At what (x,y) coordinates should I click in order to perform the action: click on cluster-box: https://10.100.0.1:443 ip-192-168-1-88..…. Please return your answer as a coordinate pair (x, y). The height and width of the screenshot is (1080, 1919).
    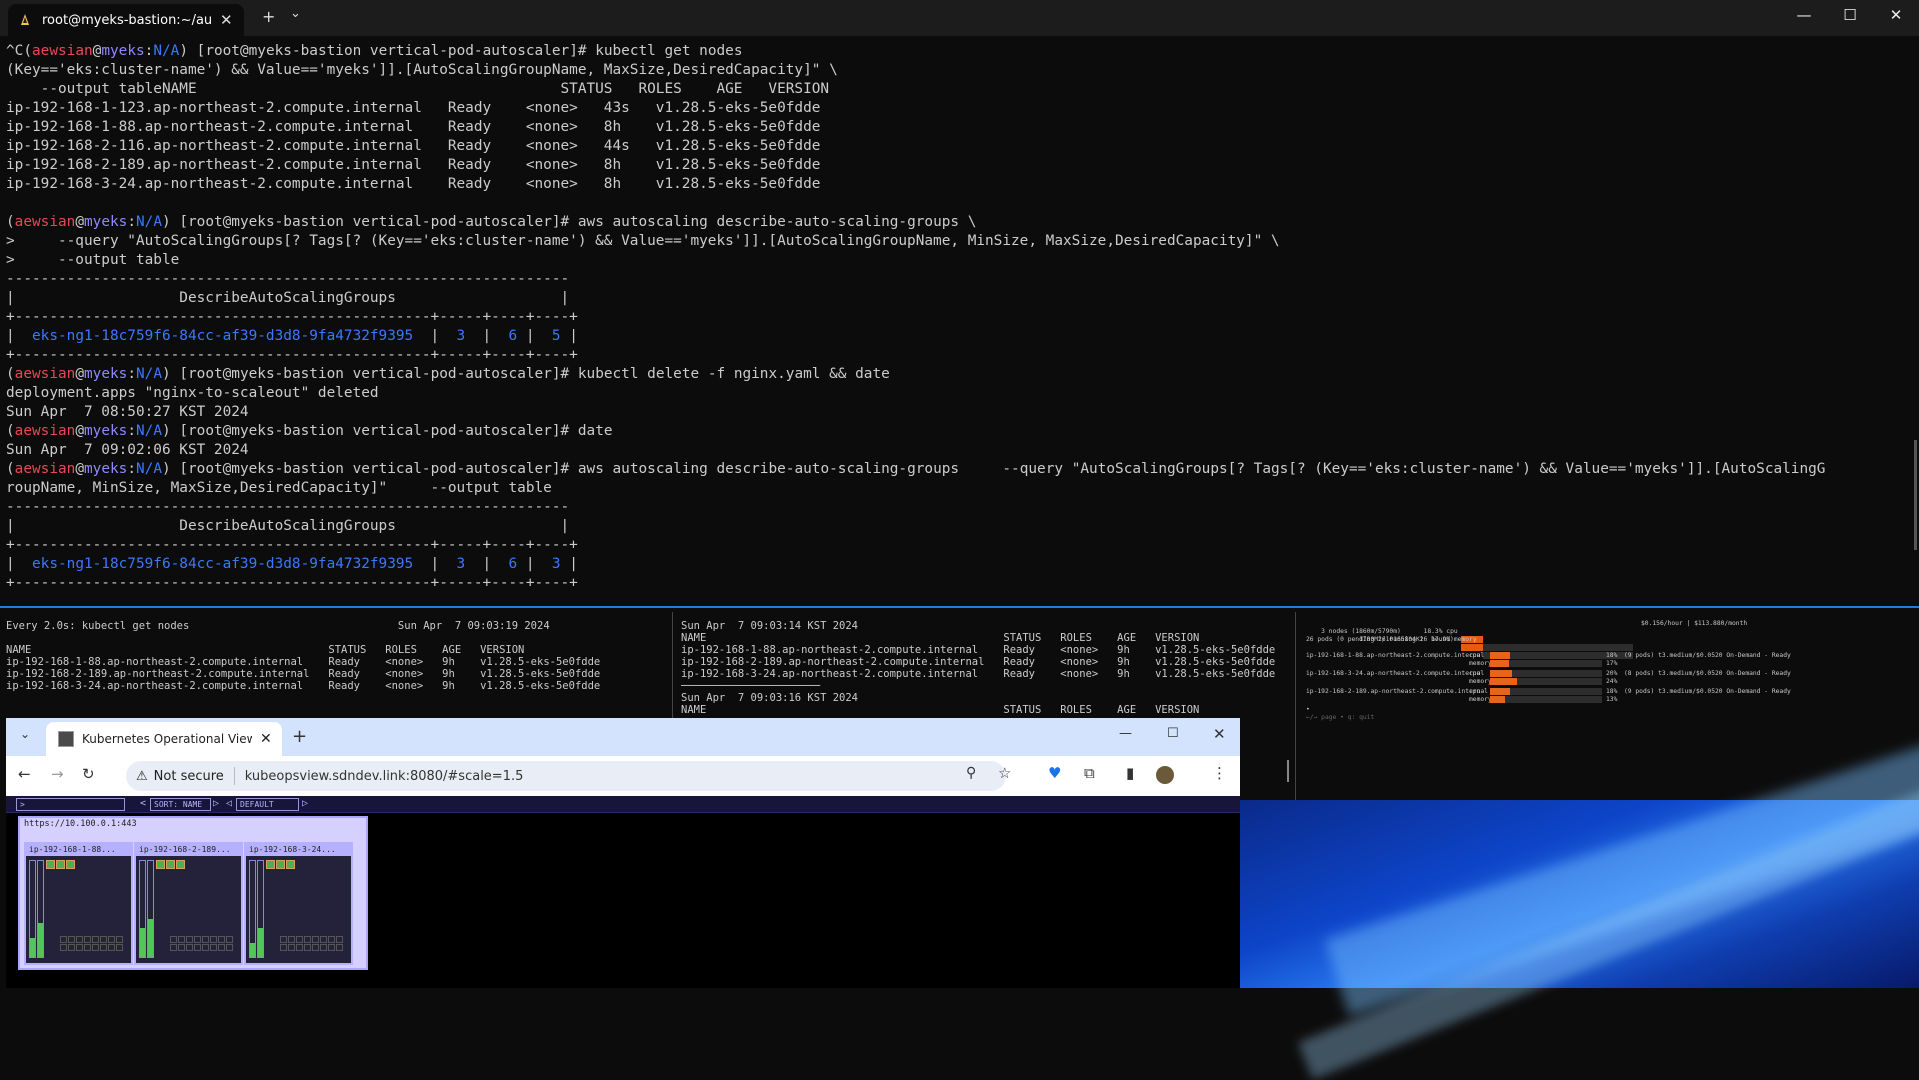
    Looking at the image, I should click on (193, 893).